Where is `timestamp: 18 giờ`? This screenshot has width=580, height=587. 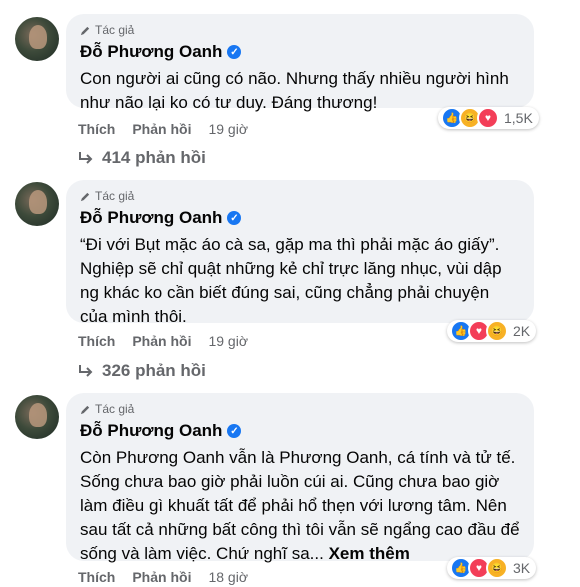 timestamp: 18 giờ is located at coordinates (228, 577).